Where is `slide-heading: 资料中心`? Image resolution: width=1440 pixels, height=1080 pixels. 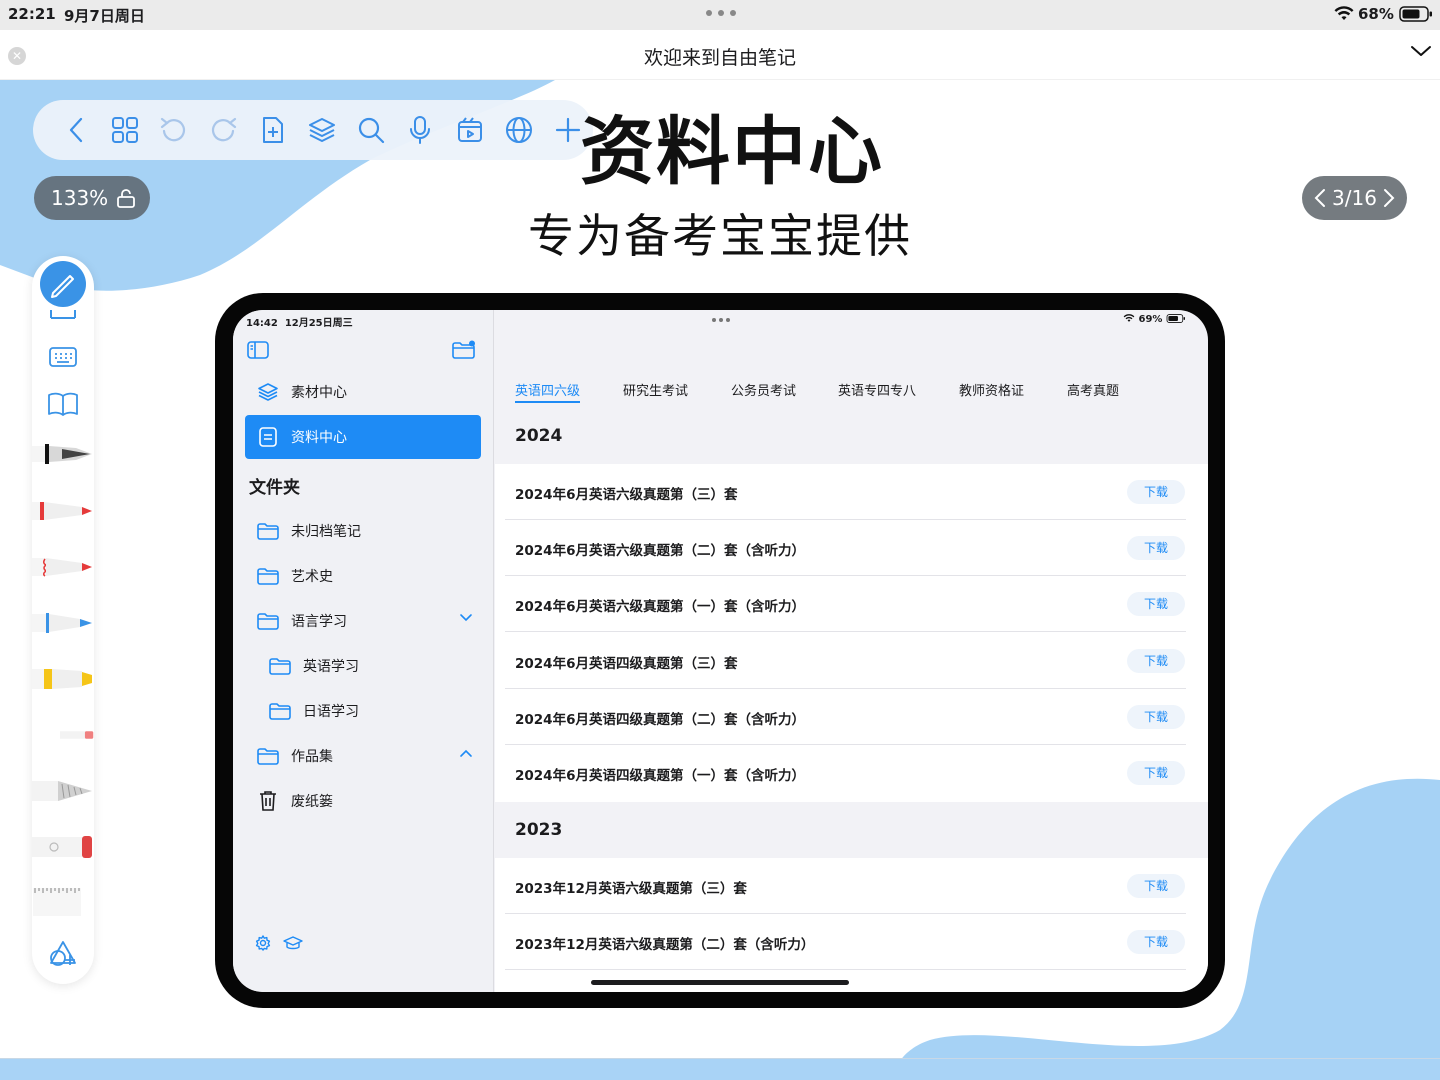 slide-heading: 资料中心 is located at coordinates (732, 152).